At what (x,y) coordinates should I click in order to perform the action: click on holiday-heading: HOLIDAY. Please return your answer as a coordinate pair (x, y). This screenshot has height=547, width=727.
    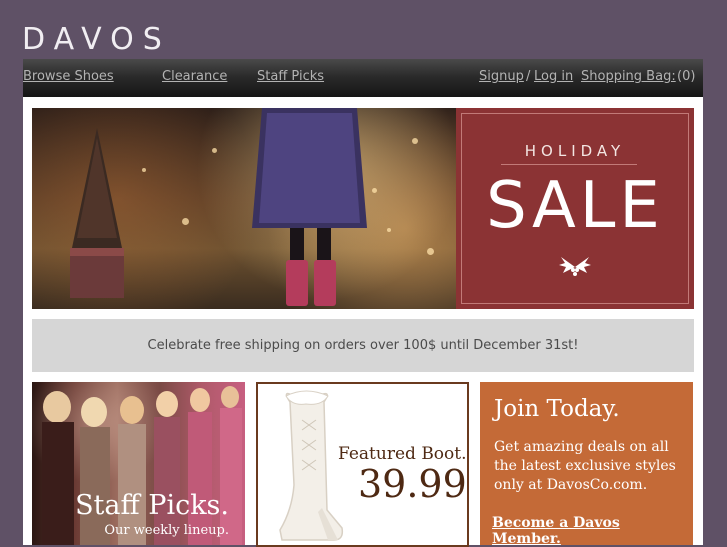
    Looking at the image, I should click on (575, 151).